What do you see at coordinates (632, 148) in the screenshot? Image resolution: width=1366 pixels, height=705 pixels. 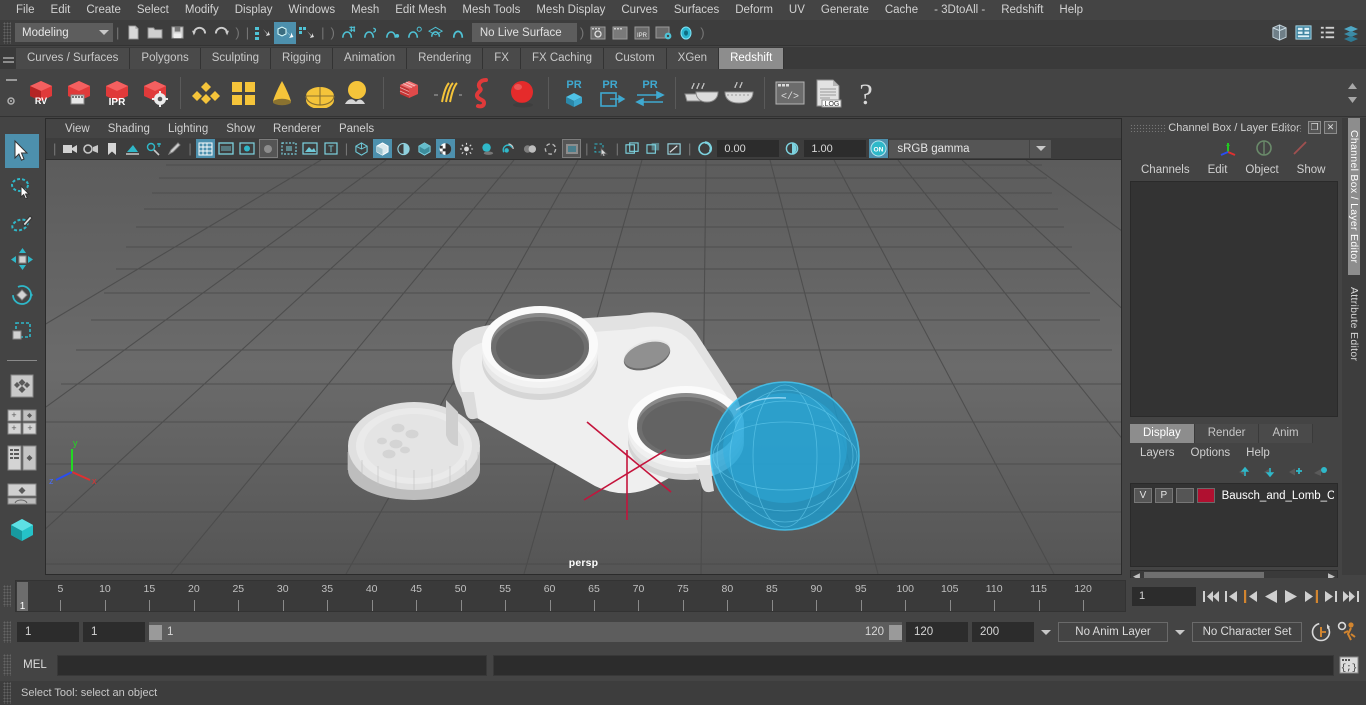 I see `xray-icon` at bounding box center [632, 148].